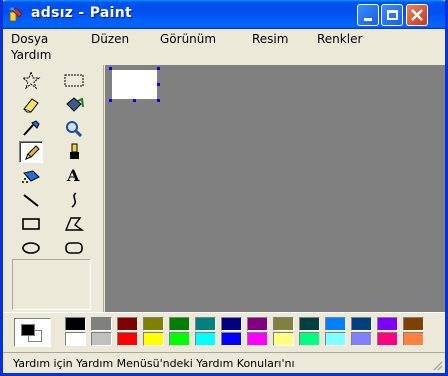 The width and height of the screenshot is (448, 376). I want to click on tool-polygon, so click(73, 224).